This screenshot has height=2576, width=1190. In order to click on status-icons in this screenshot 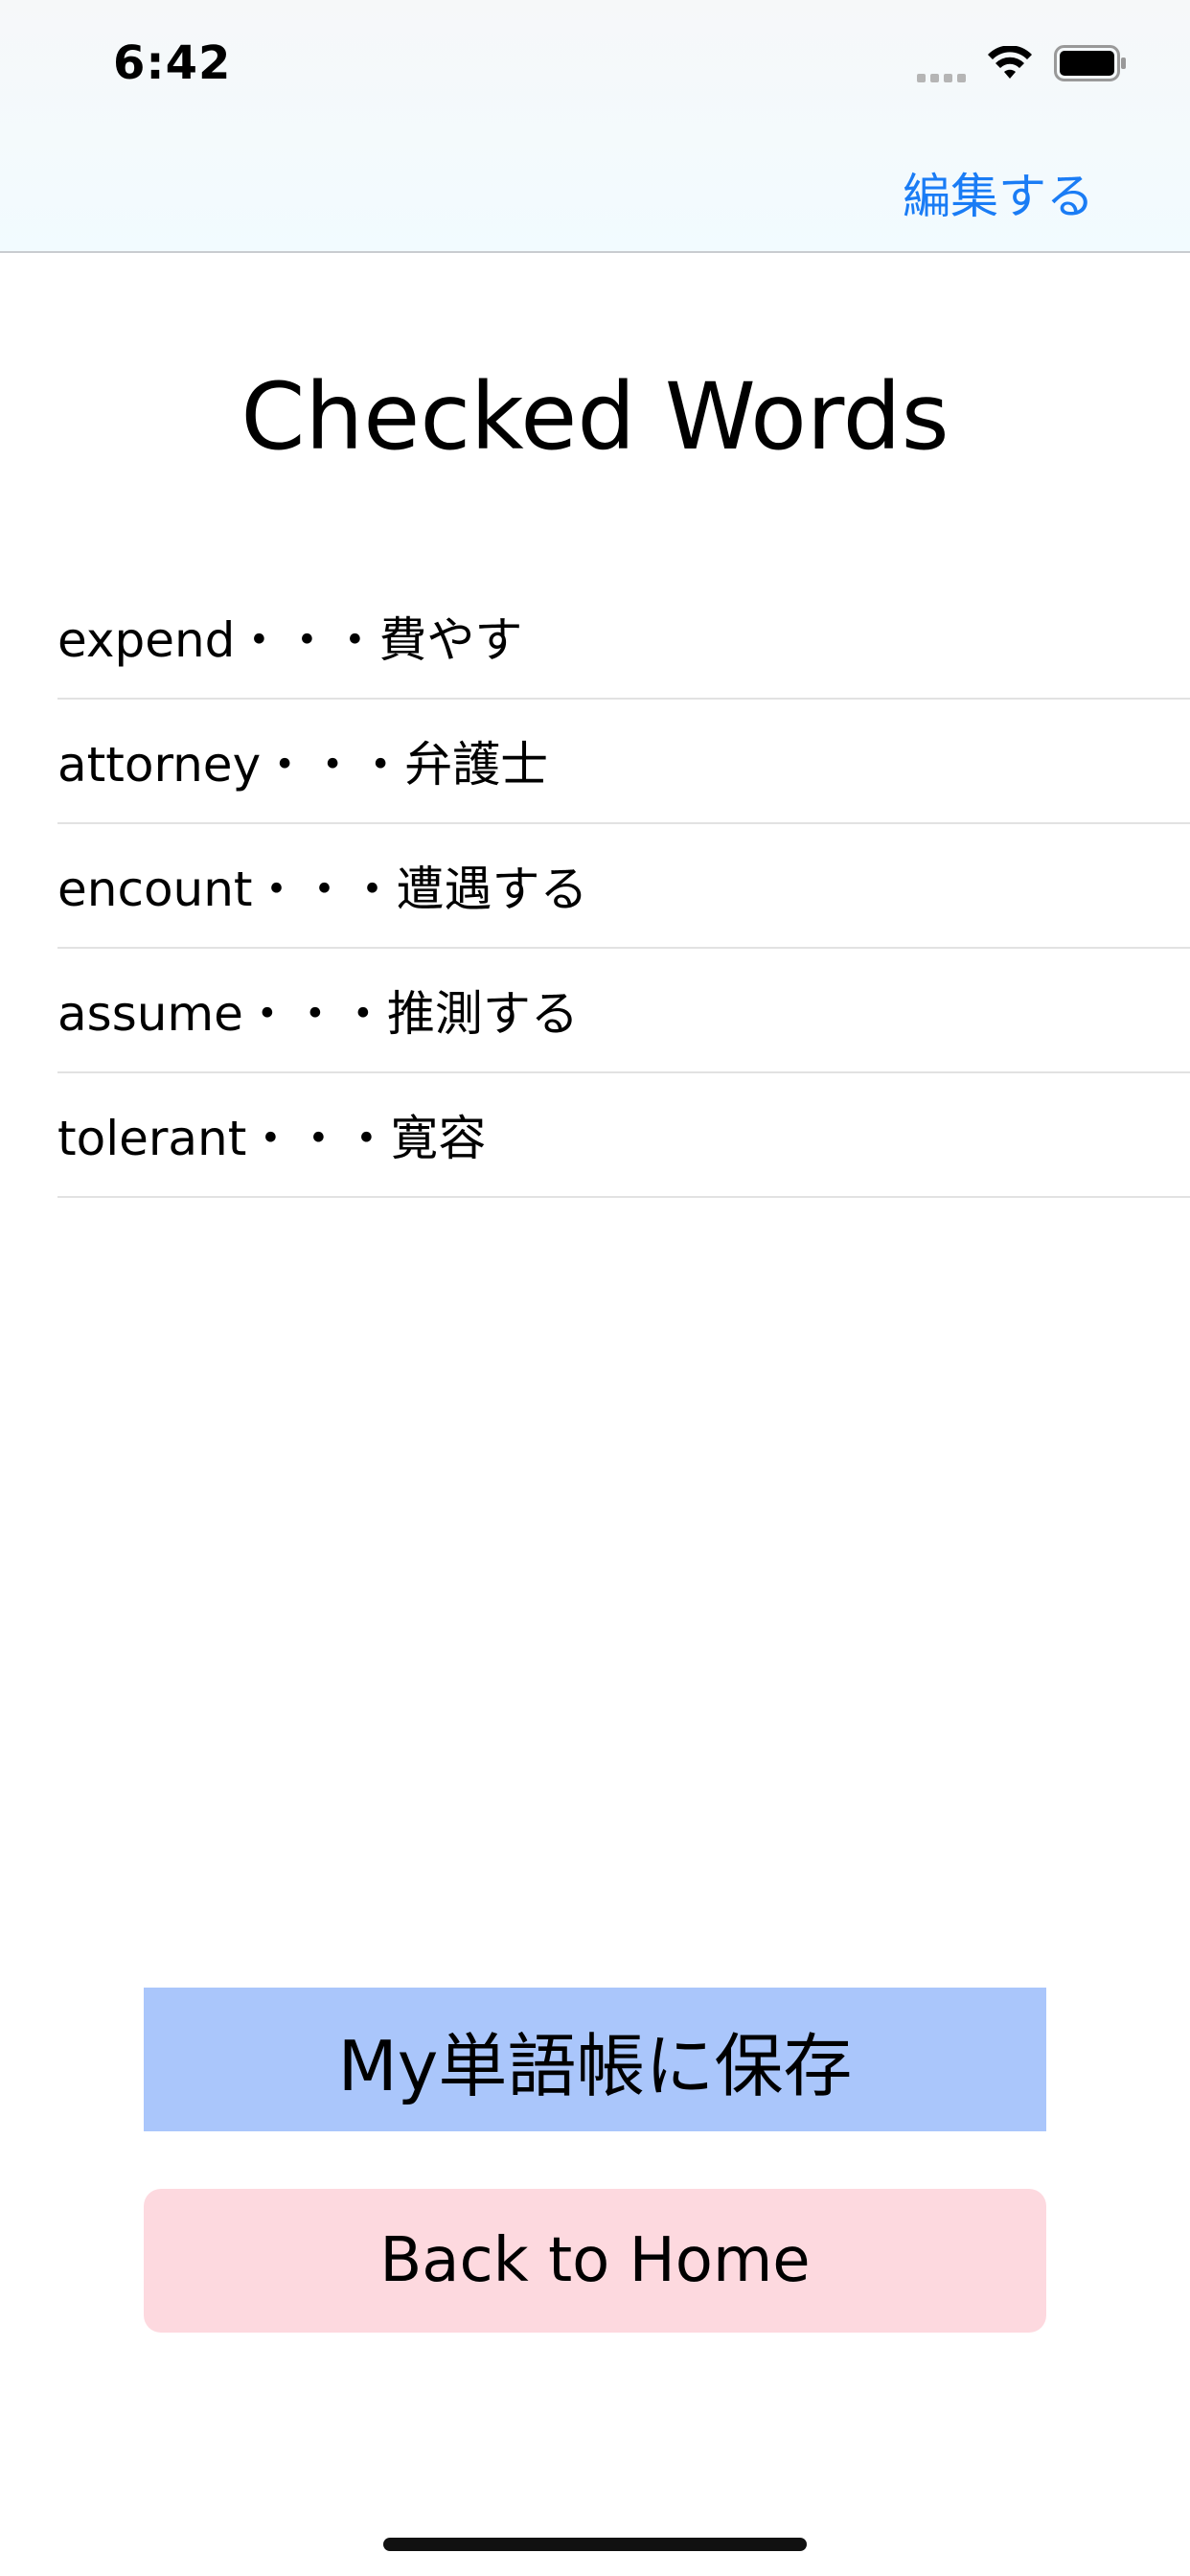, I will do `click(1022, 63)`.